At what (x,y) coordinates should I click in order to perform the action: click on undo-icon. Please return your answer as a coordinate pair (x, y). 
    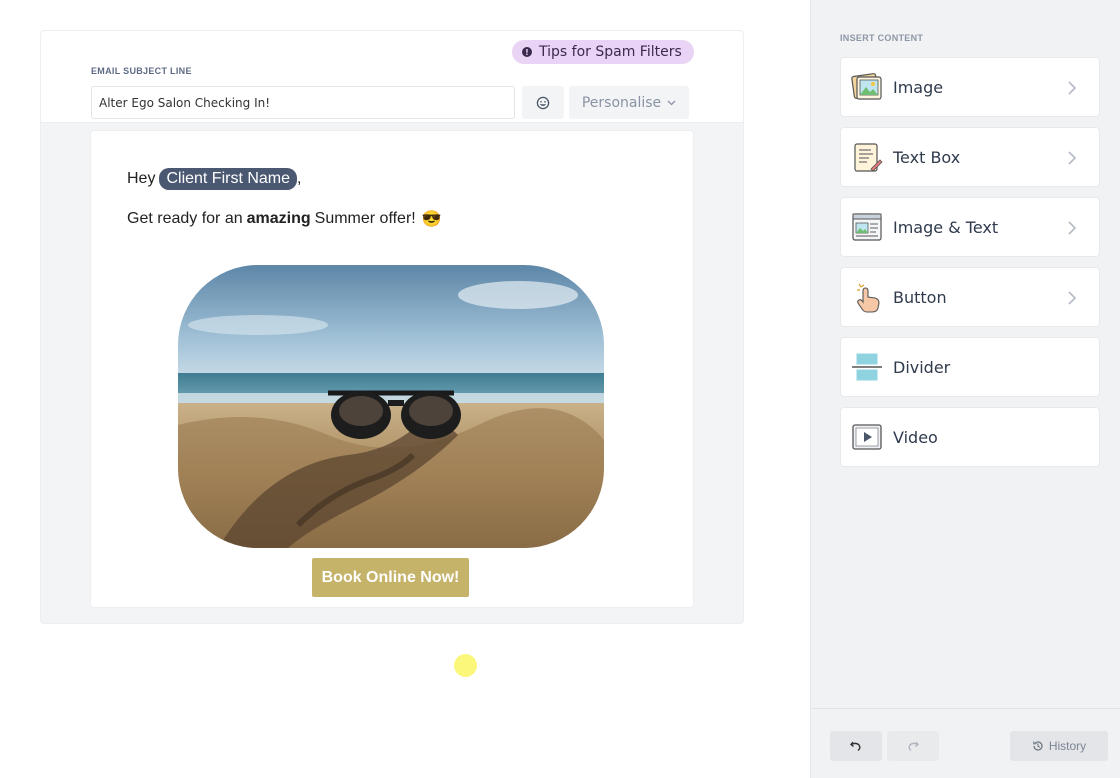
    Looking at the image, I should click on (855, 746).